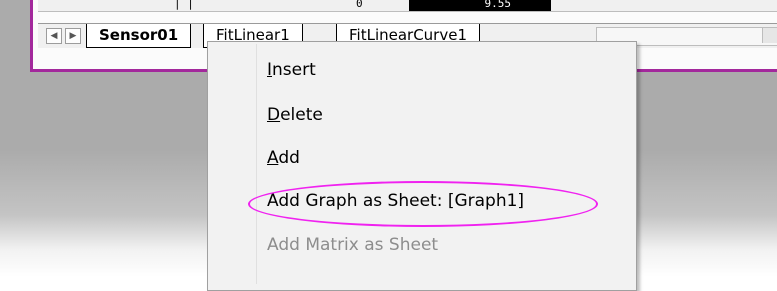 This screenshot has height=291, width=777. I want to click on menu-item-add-matrix-as-sheet: Add Matrix as Sheet, so click(353, 245).